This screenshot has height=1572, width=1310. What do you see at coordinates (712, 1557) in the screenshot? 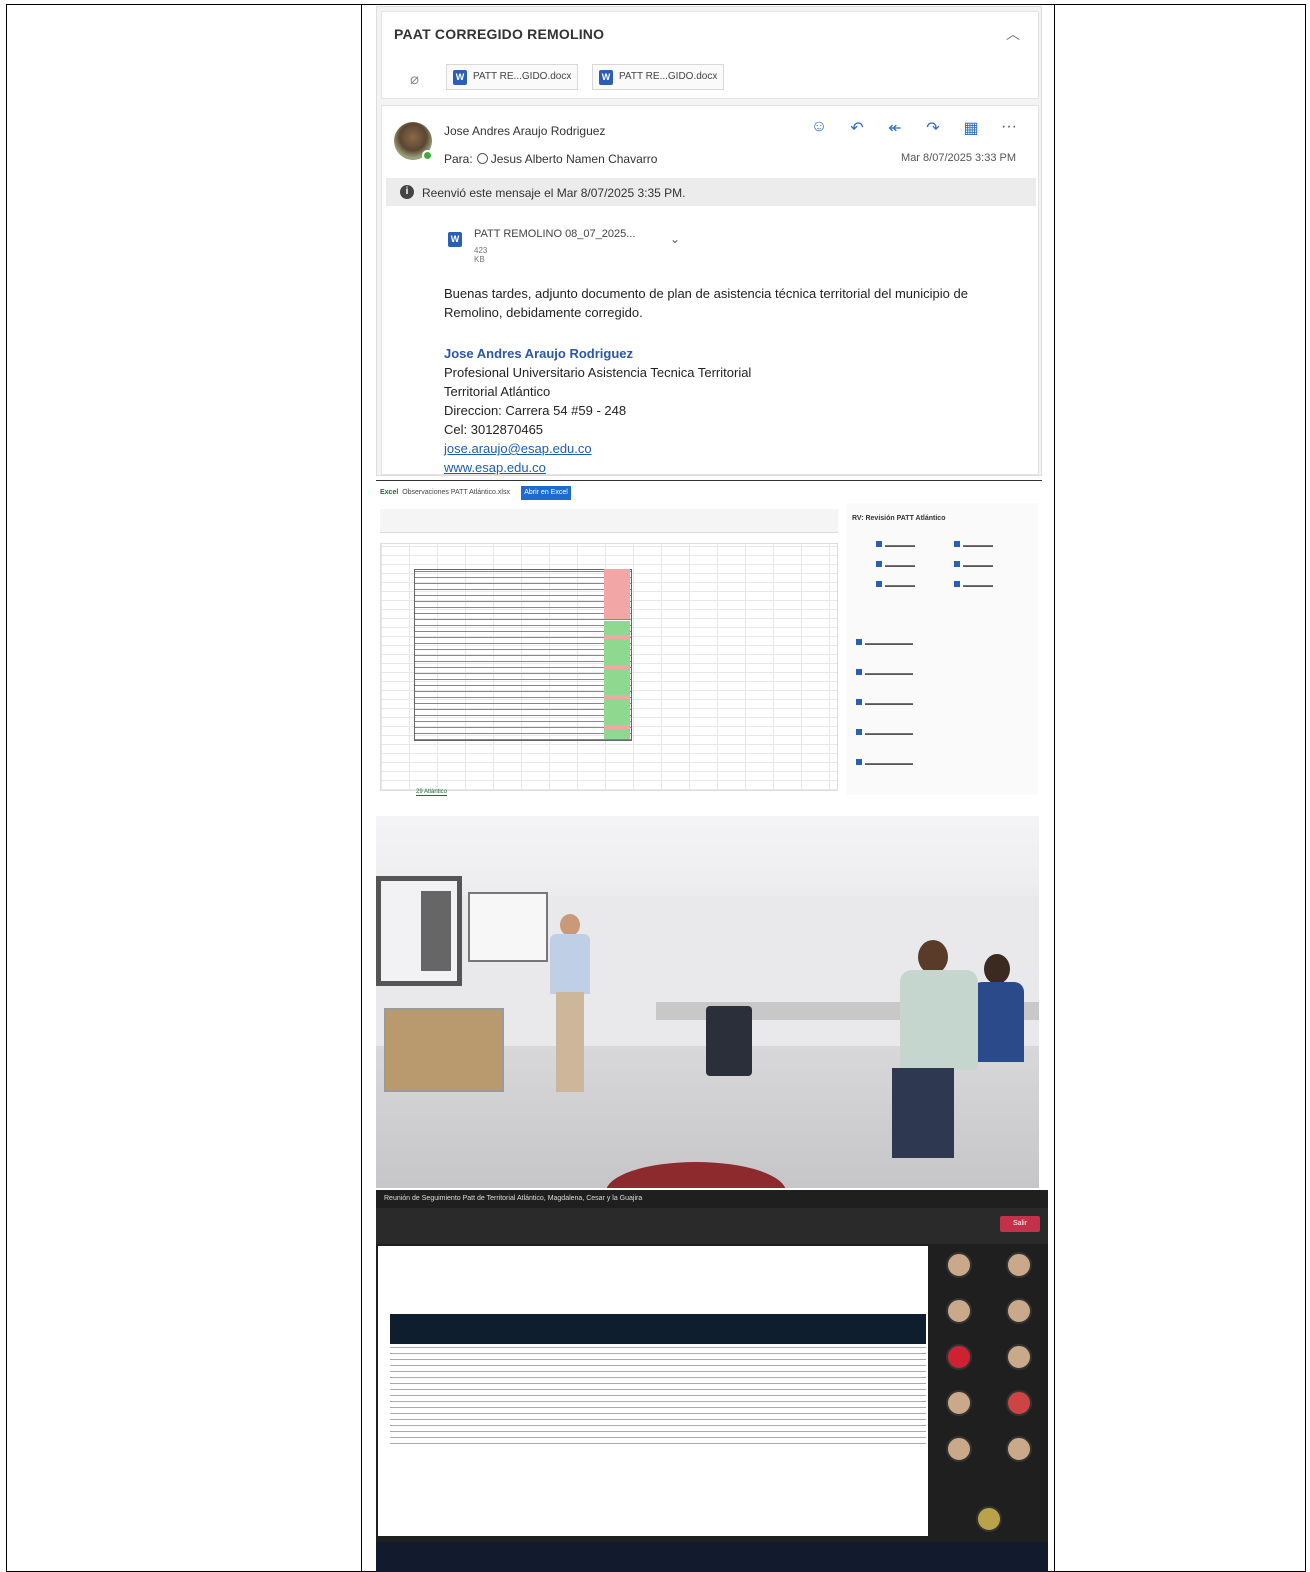
I see `windows-taskbar` at bounding box center [712, 1557].